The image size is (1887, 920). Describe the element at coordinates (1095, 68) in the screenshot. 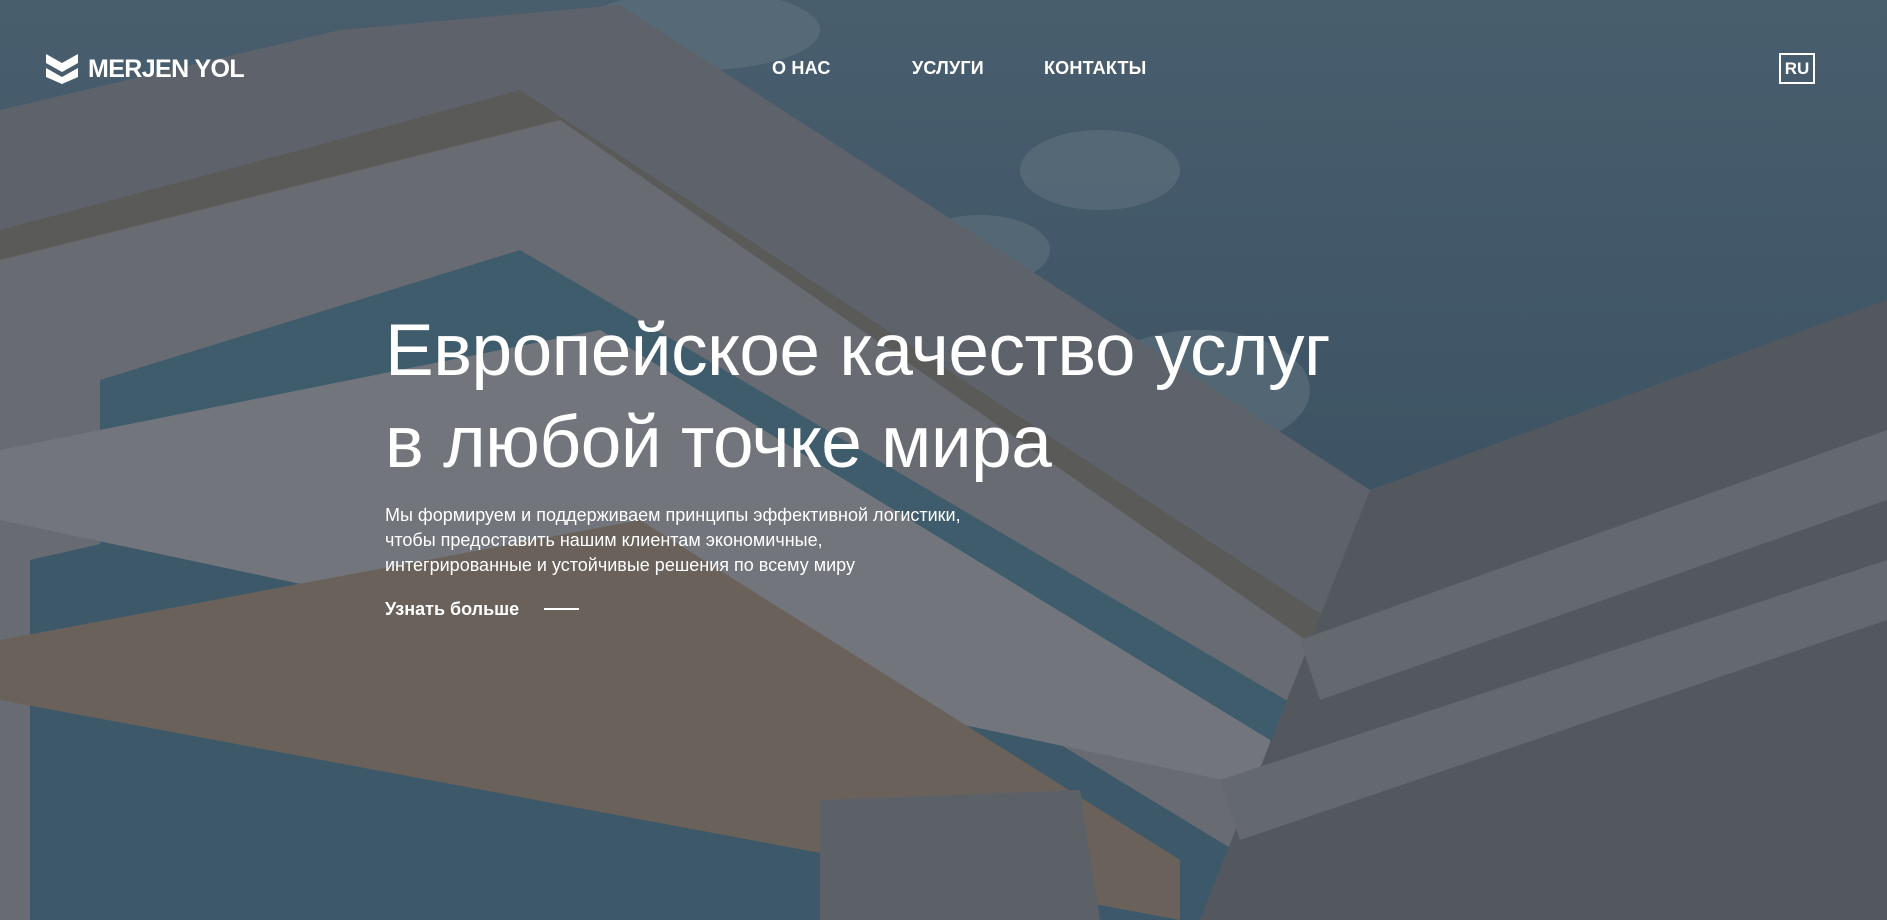

I see `nav-contacts: КОНТАКТЫ` at that location.